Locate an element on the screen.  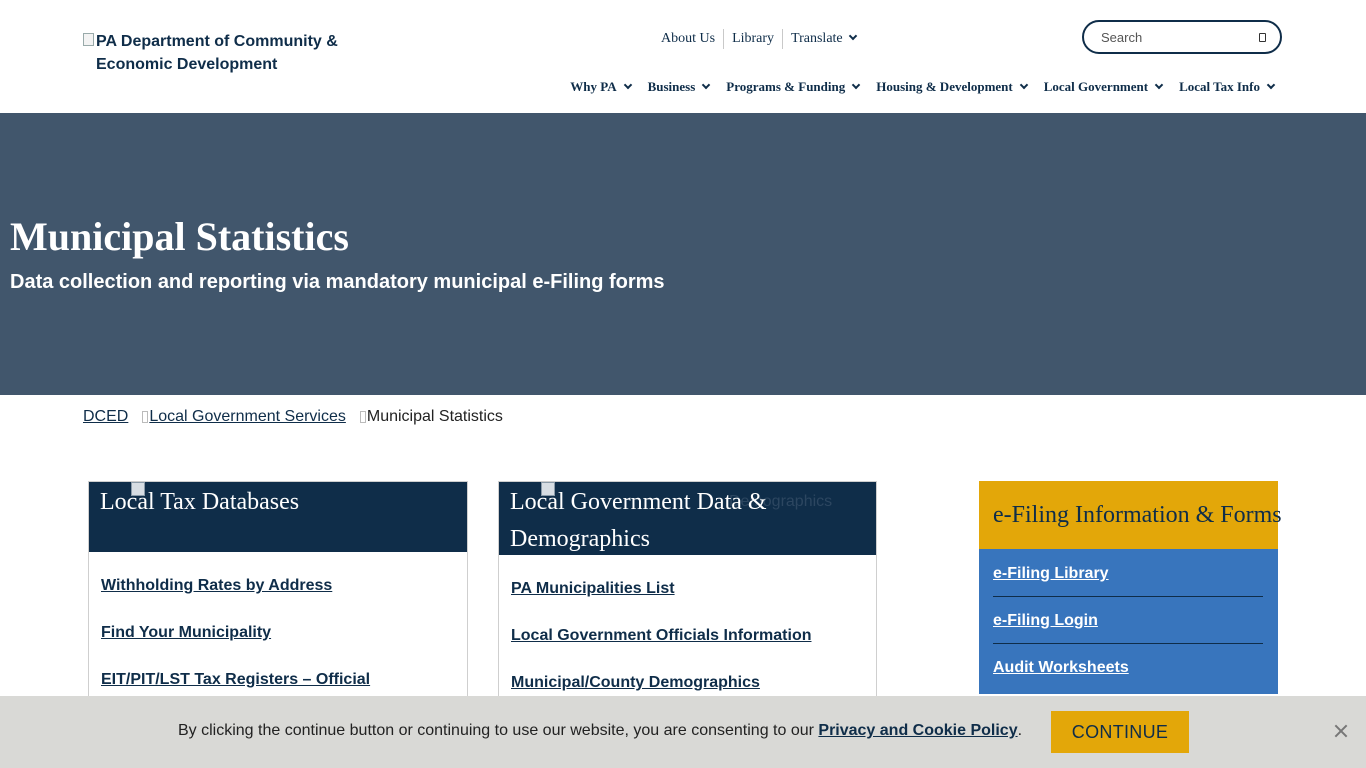
nav-local-tax-info: Local Tax Info is located at coordinates (1227, 87).